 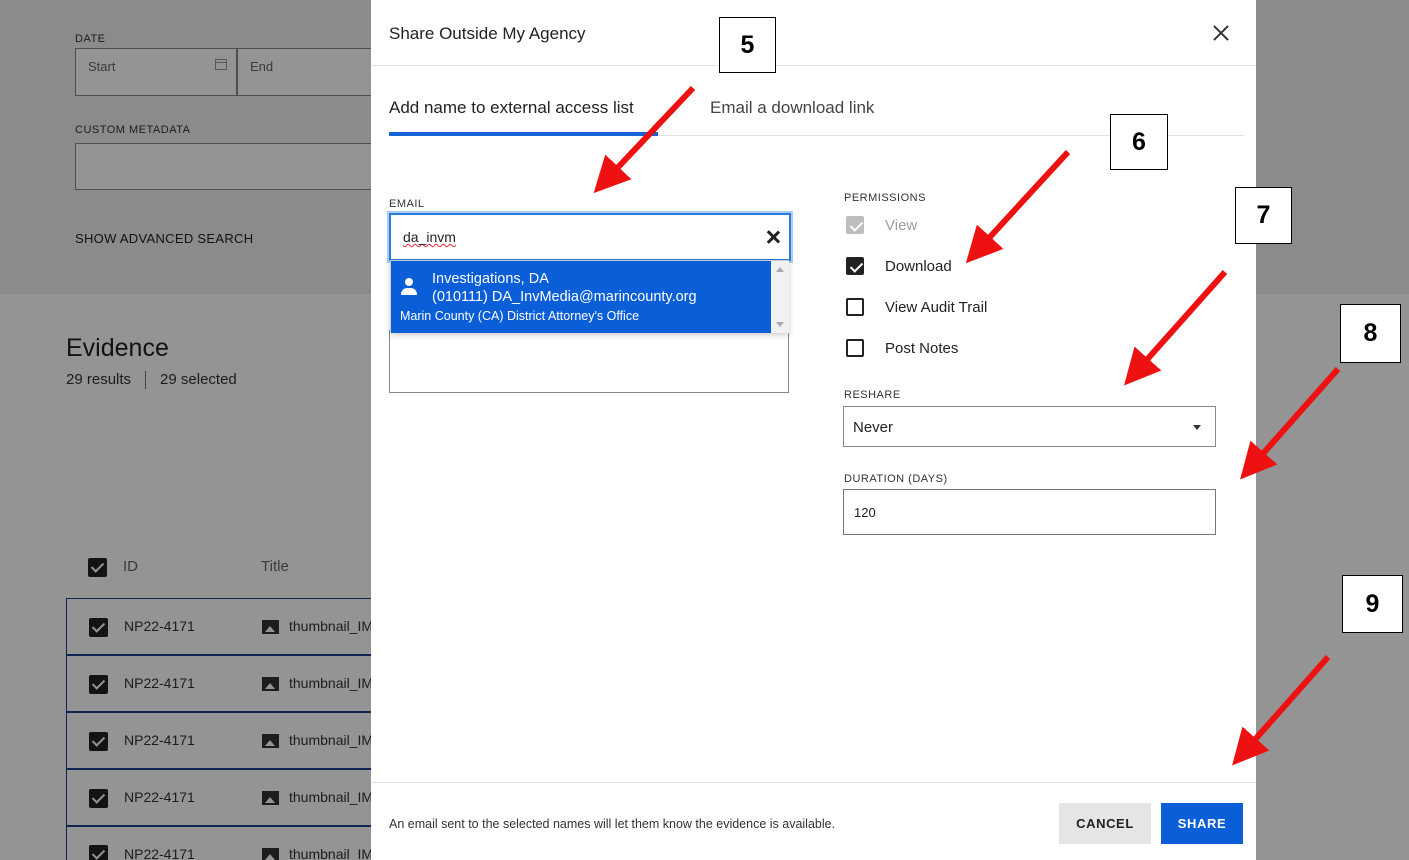 I want to click on callout-5: 5, so click(x=747, y=45).